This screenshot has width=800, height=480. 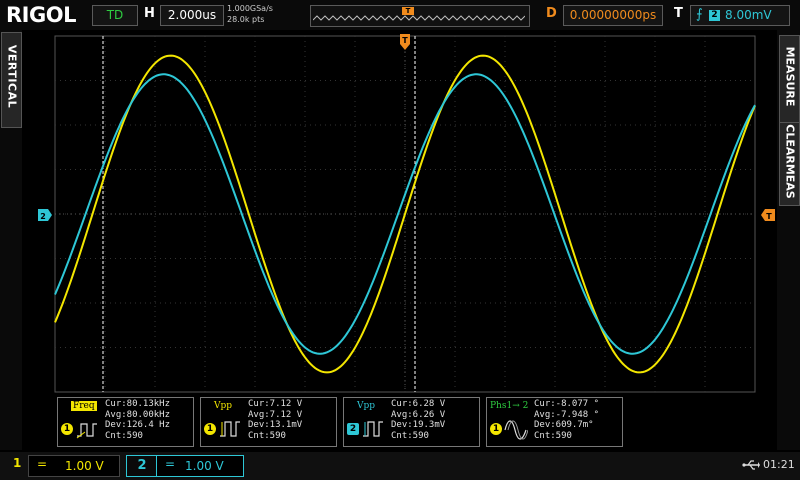 I want to click on usb-icon, so click(x=751, y=465).